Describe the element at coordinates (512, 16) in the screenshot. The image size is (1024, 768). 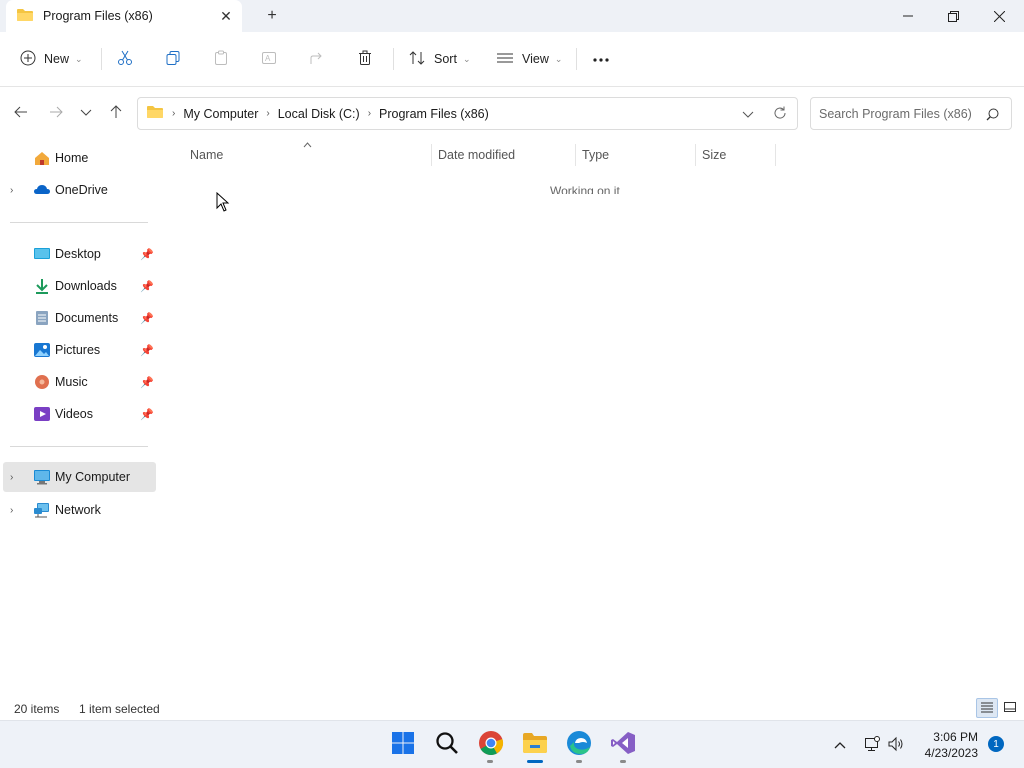
I see `title-bar: Program Files (x86) ✕ +` at that location.